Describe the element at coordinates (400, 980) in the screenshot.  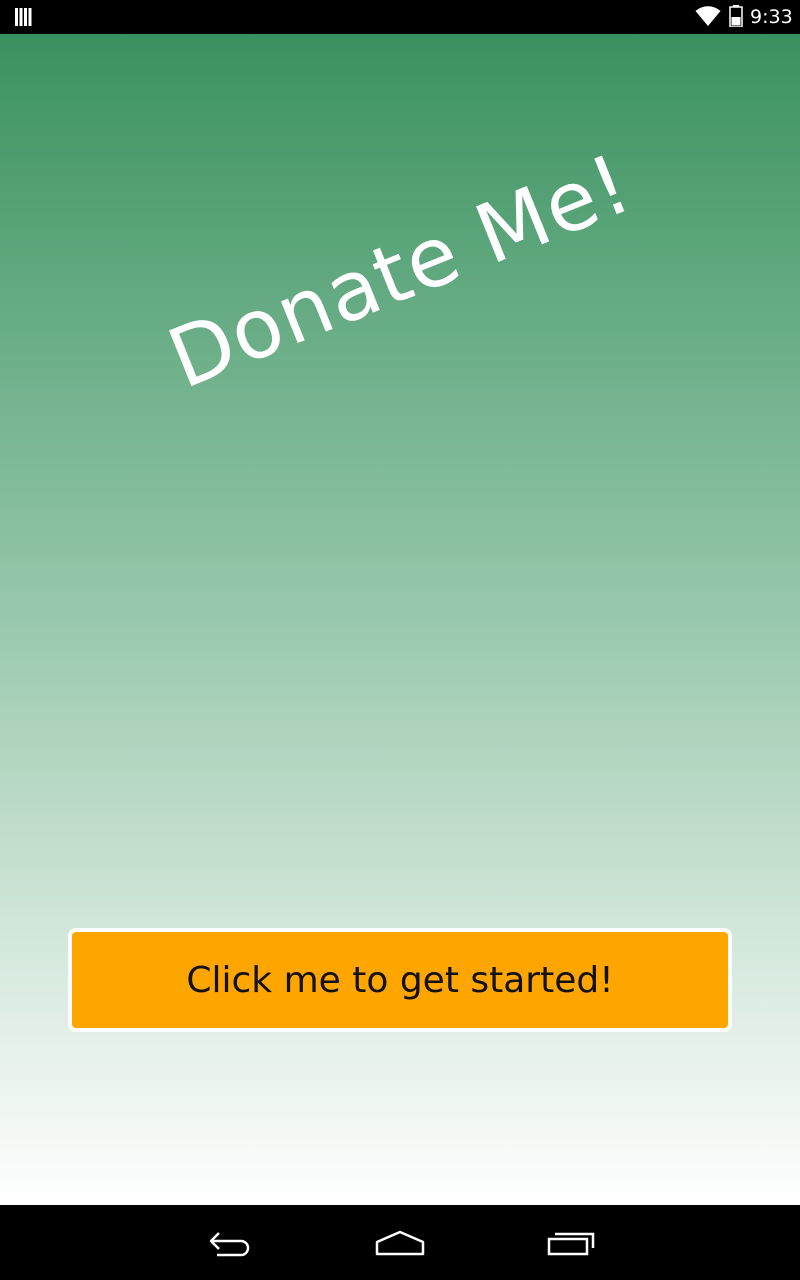
I see `get-started-button: Click me to get started!` at that location.